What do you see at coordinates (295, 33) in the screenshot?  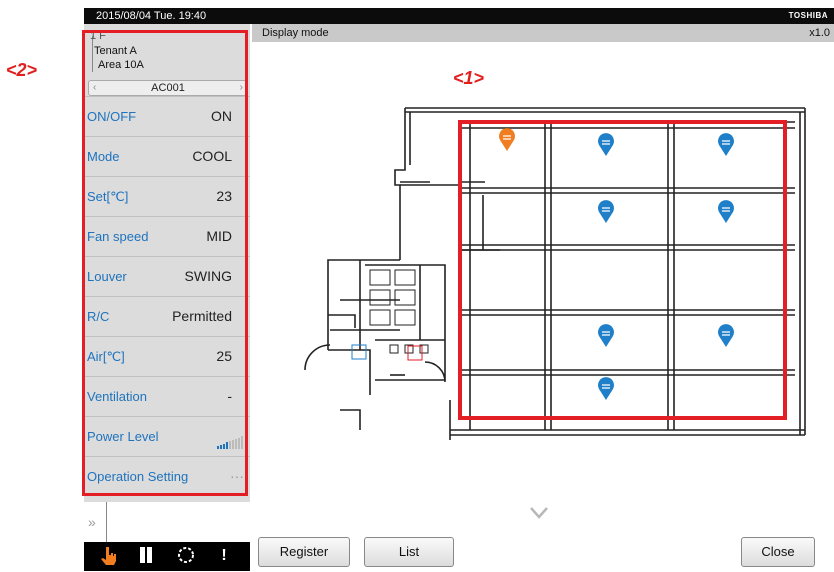 I see `display-mode-label: Display mode` at bounding box center [295, 33].